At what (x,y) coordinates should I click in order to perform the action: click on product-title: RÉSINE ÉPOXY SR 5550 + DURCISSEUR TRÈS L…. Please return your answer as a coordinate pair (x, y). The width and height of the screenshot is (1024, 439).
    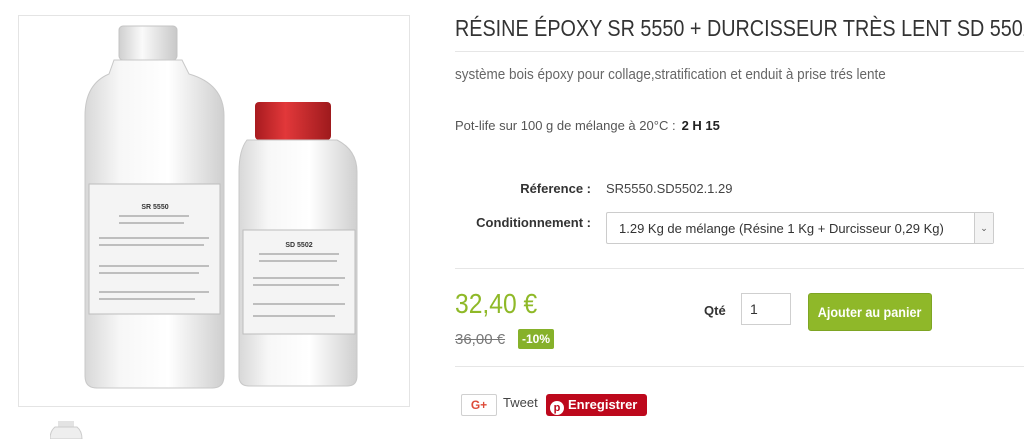
    Looking at the image, I should click on (739, 28).